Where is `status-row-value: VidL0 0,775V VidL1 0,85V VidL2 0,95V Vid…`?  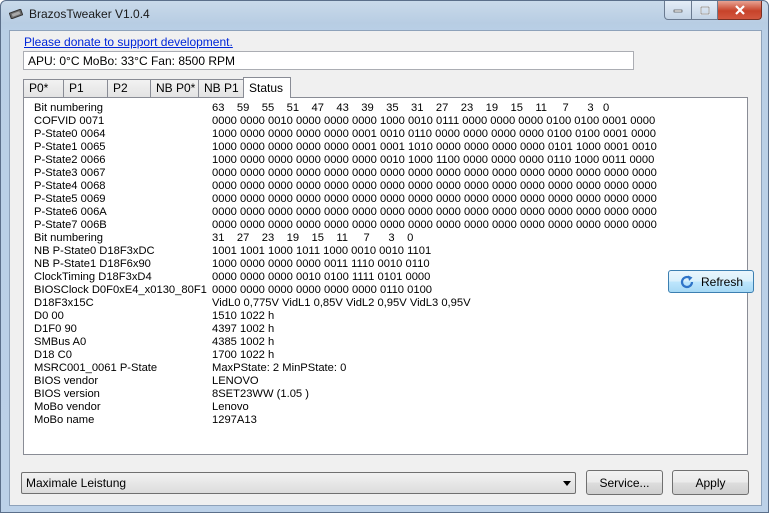
status-row-value: VidL0 0,775V VidL1 0,85V VidL2 0,95V Vid… is located at coordinates (341, 303).